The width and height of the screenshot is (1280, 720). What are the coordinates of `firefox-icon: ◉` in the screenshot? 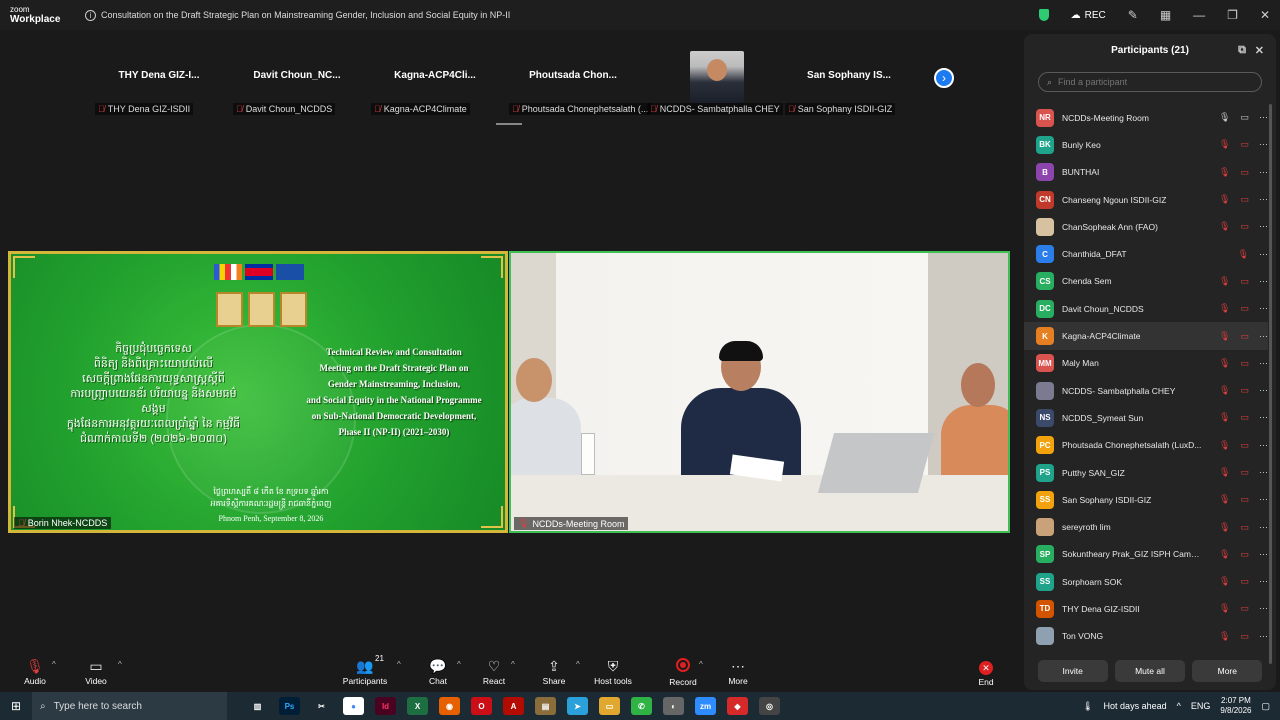 It's located at (449, 706).